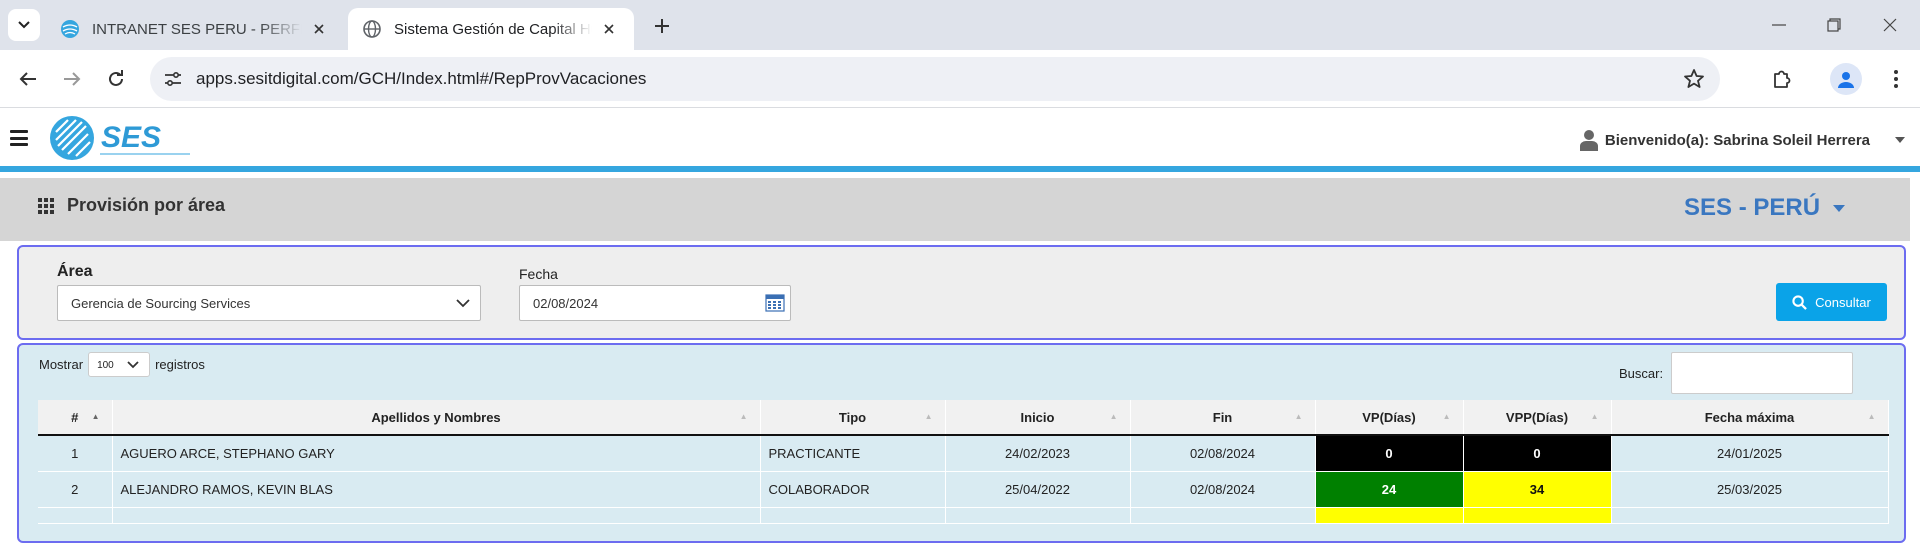  What do you see at coordinates (24, 25) in the screenshot?
I see `tab-search-button` at bounding box center [24, 25].